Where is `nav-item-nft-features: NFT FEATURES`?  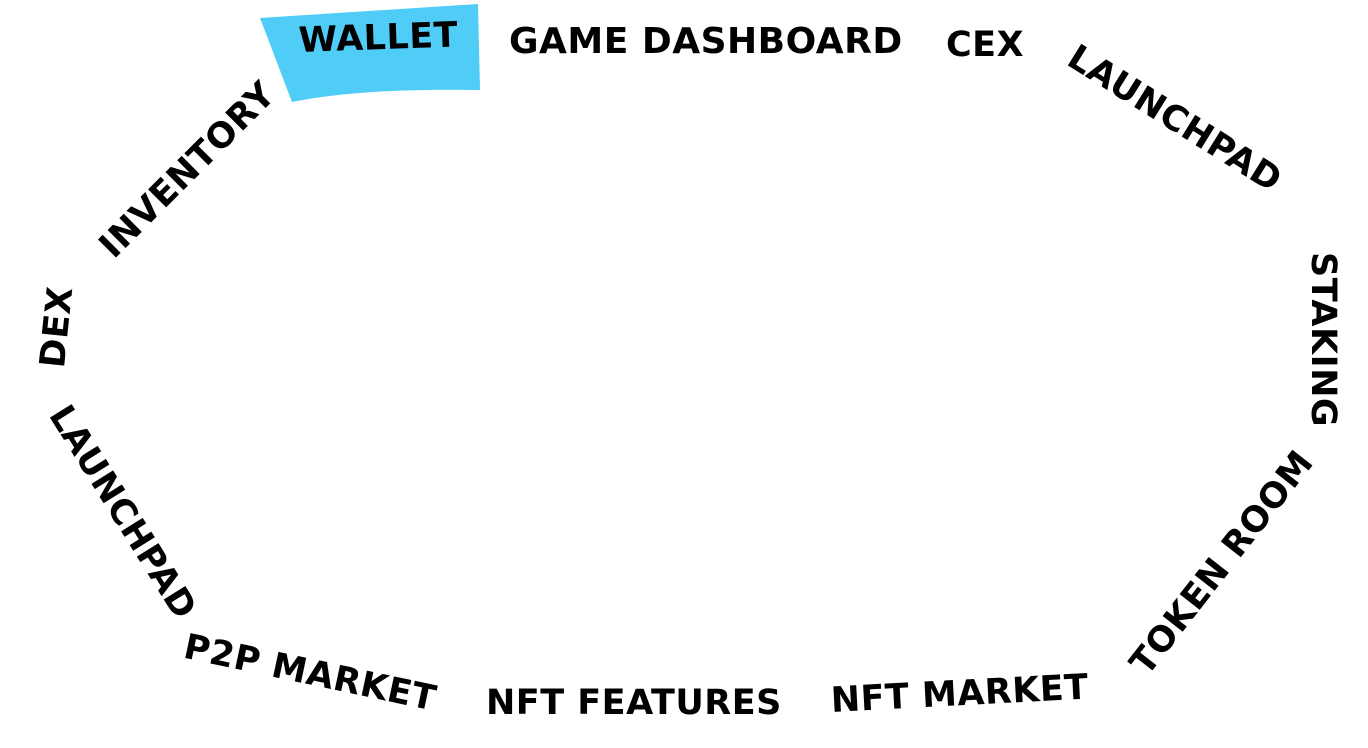 nav-item-nft-features: NFT FEATURES is located at coordinates (634, 703).